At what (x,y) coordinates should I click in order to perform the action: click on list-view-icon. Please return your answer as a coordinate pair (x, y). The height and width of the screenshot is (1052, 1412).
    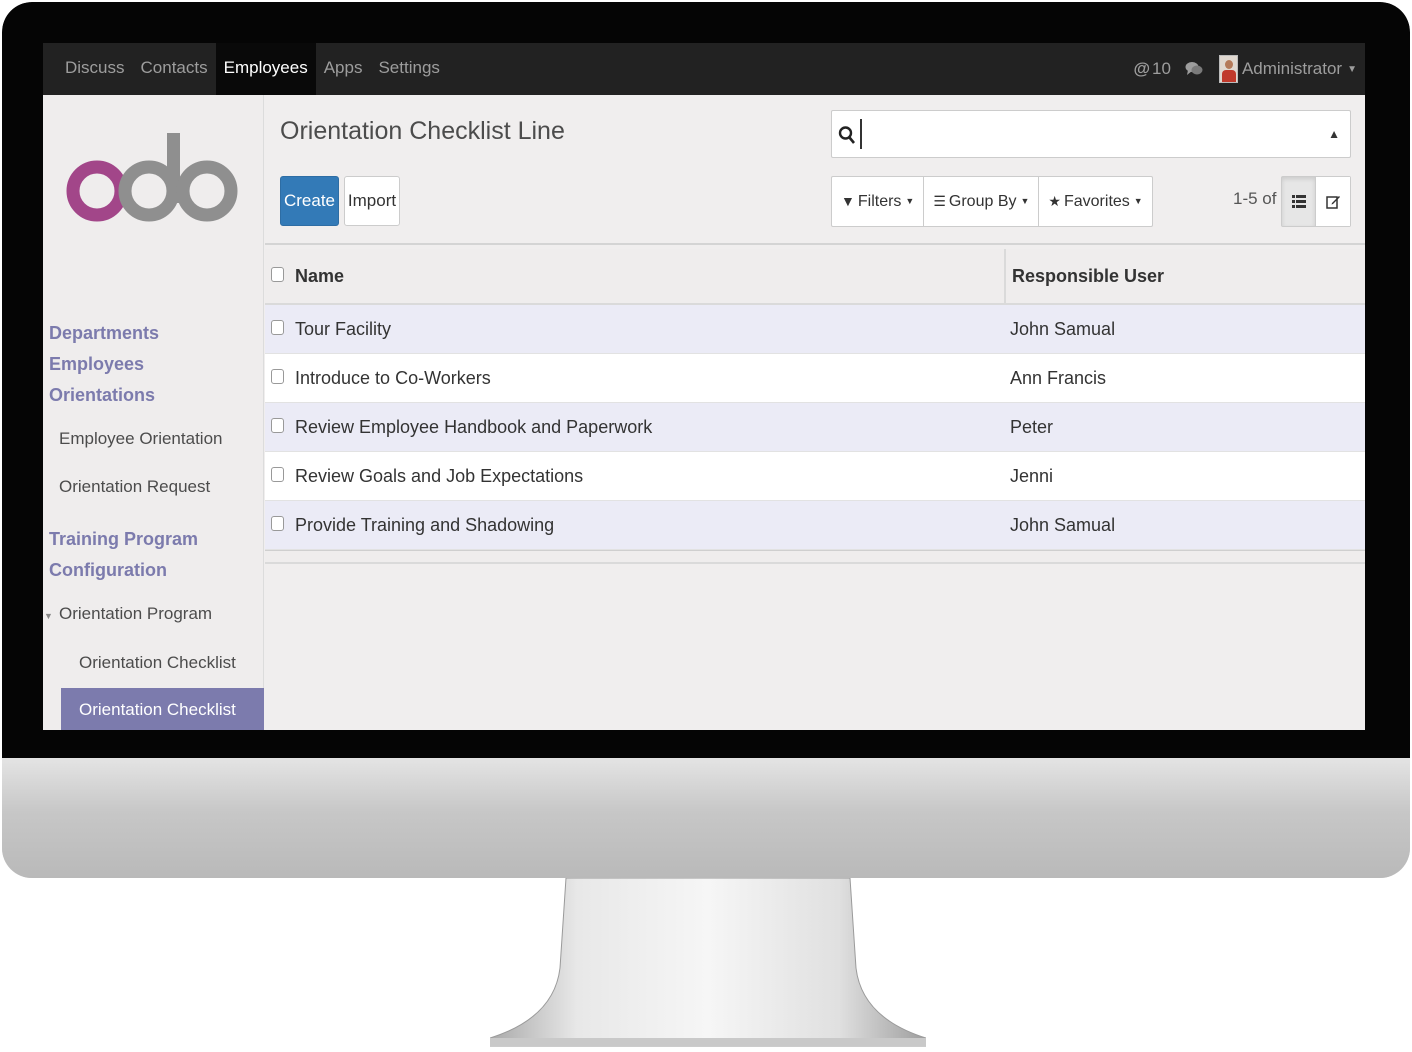
    Looking at the image, I should click on (1298, 201).